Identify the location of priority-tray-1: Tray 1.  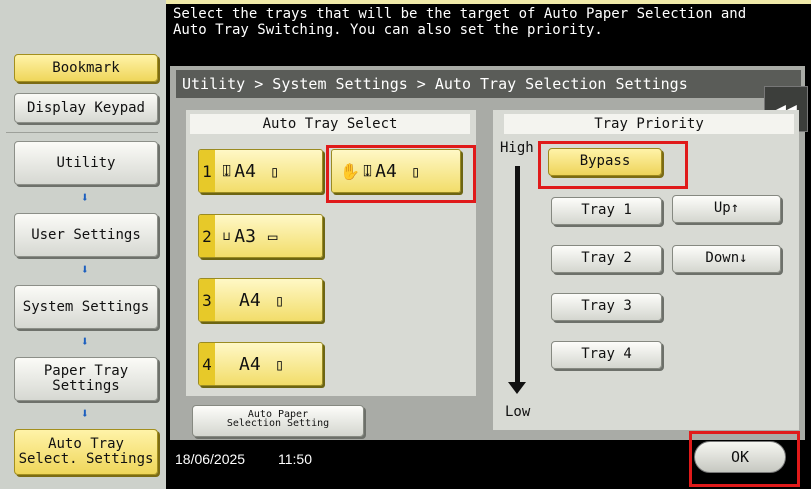
(606, 211).